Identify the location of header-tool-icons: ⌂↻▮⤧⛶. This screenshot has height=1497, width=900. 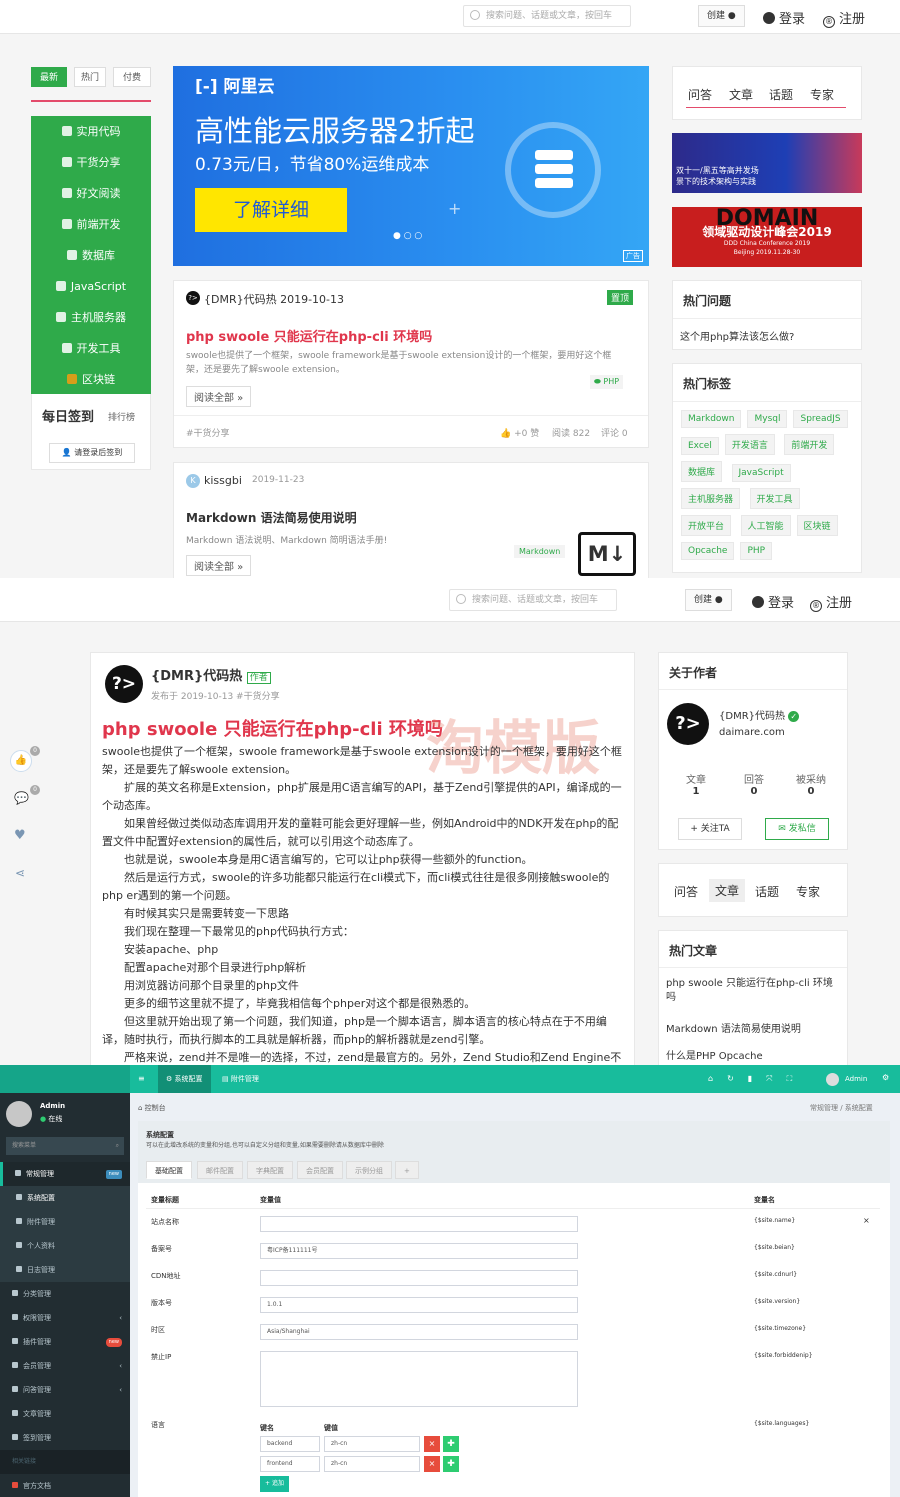
(757, 1079).